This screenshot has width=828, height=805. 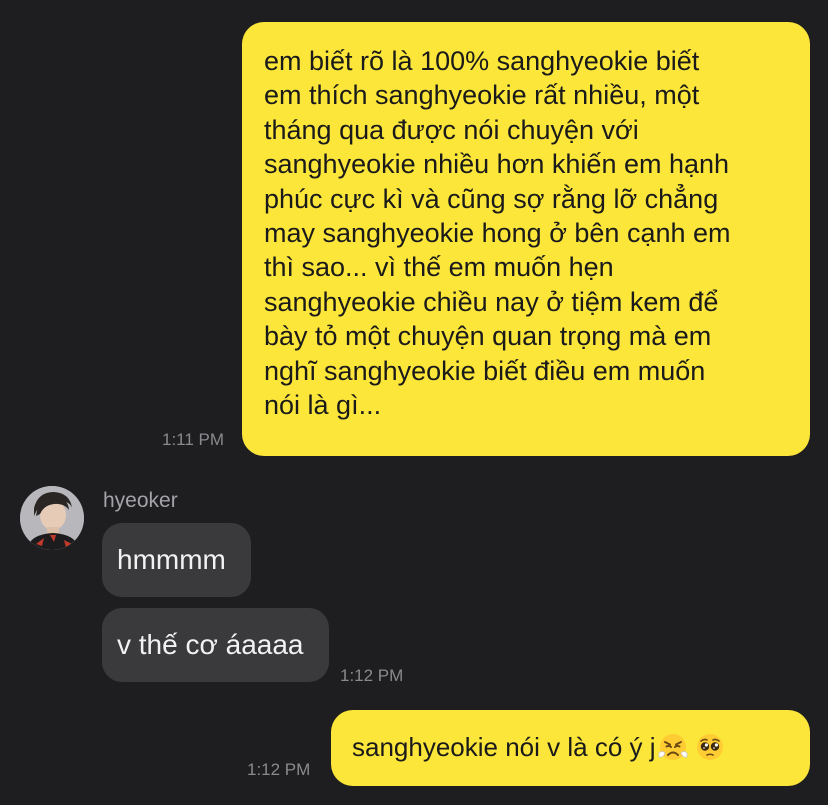 What do you see at coordinates (215, 645) in the screenshot?
I see `incoming-message-bubble: v thế cơ áaaaa` at bounding box center [215, 645].